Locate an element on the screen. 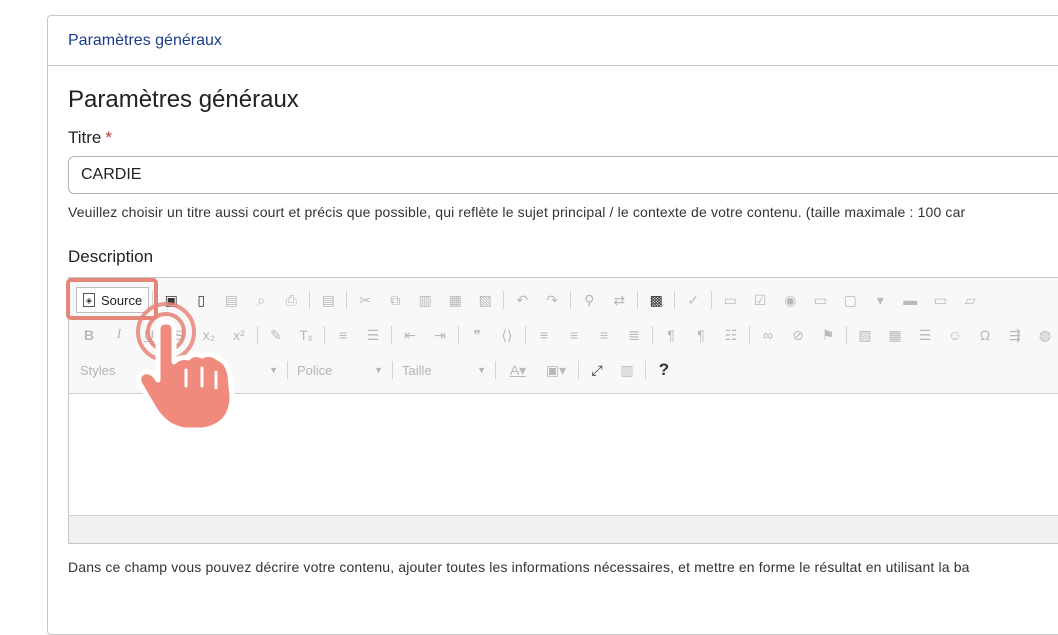 Image resolution: width=1058 pixels, height=635 pixels. anchor-flag-icon: ⚑ is located at coordinates (828, 335).